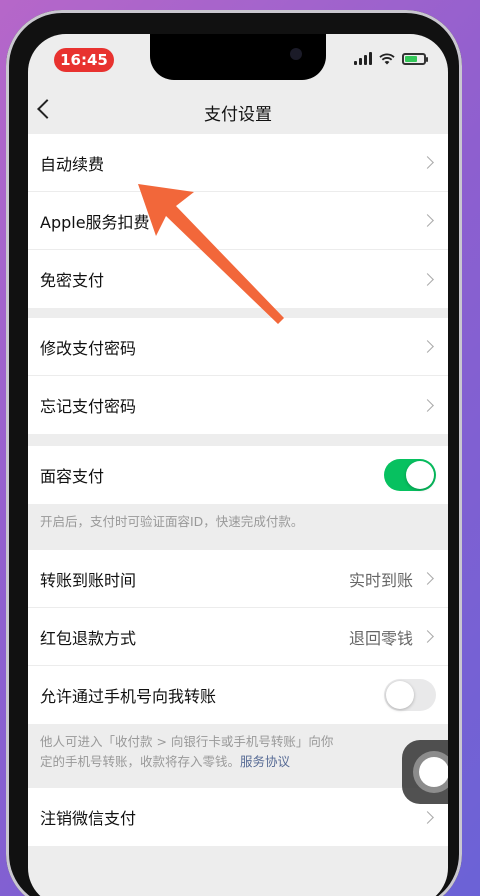 This screenshot has width=480, height=896. What do you see at coordinates (140, 761) in the screenshot?
I see `note-line-2: 定的手机号转账，收款将存入零钱。` at bounding box center [140, 761].